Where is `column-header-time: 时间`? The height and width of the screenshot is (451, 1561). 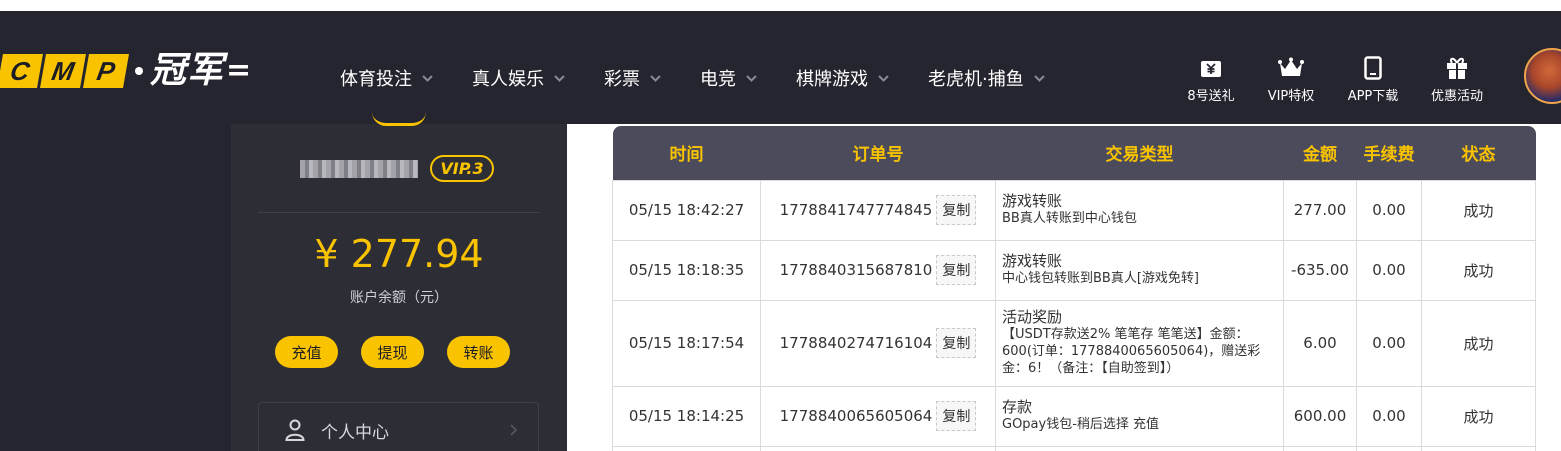
column-header-time: 时间 is located at coordinates (686, 153).